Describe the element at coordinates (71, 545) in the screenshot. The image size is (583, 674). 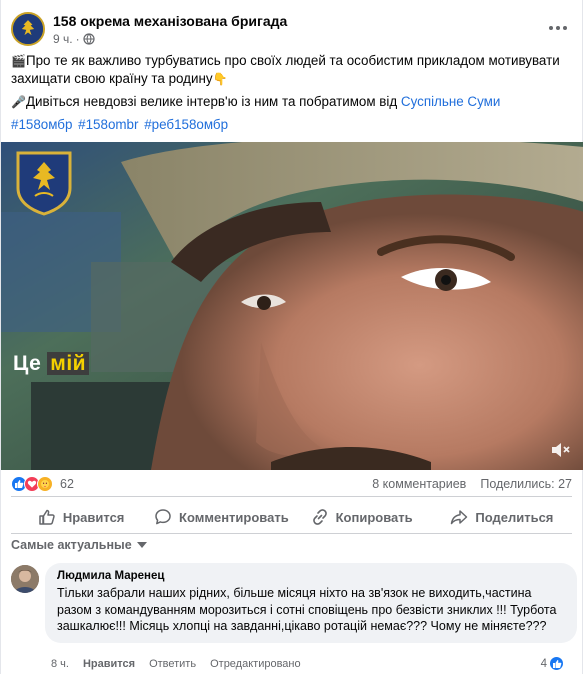
I see `sort-label: Самые актуальные` at that location.